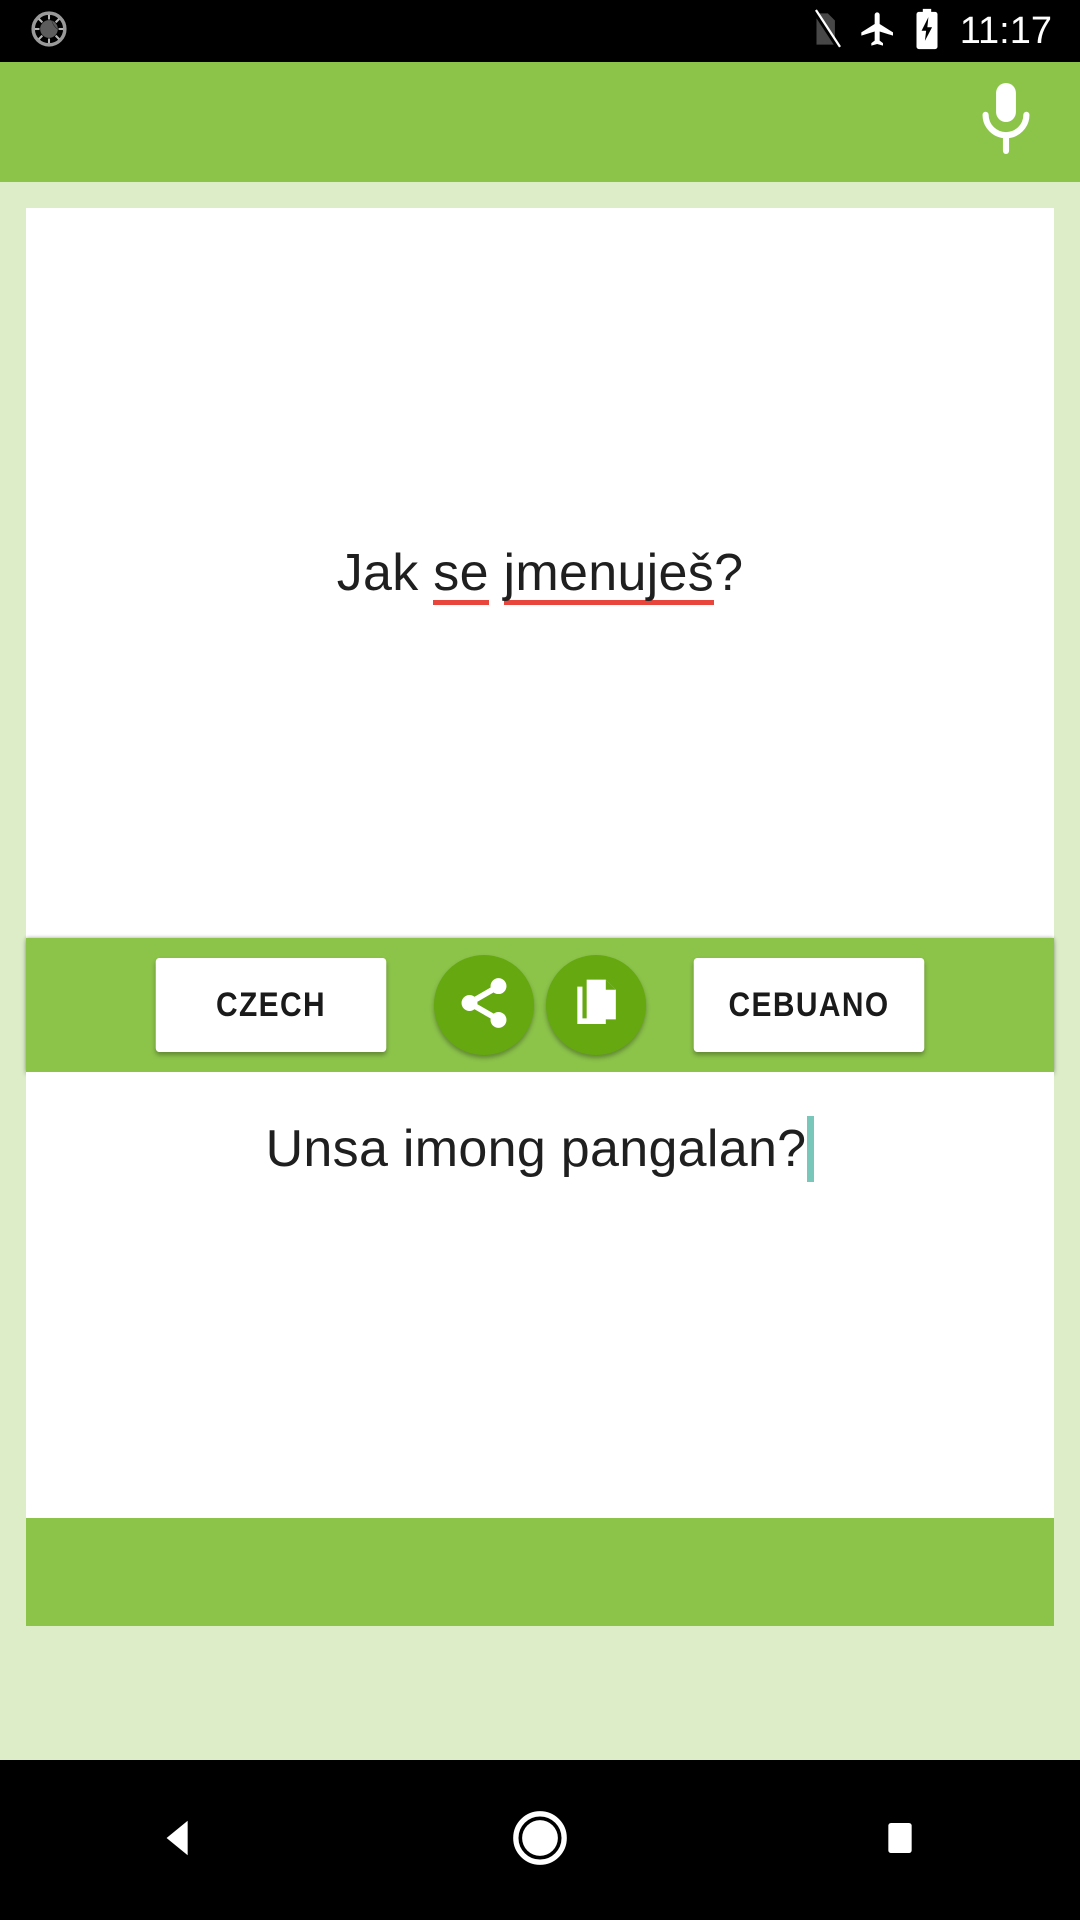 The width and height of the screenshot is (1080, 1920). I want to click on back-triangle-icon, so click(180, 1840).